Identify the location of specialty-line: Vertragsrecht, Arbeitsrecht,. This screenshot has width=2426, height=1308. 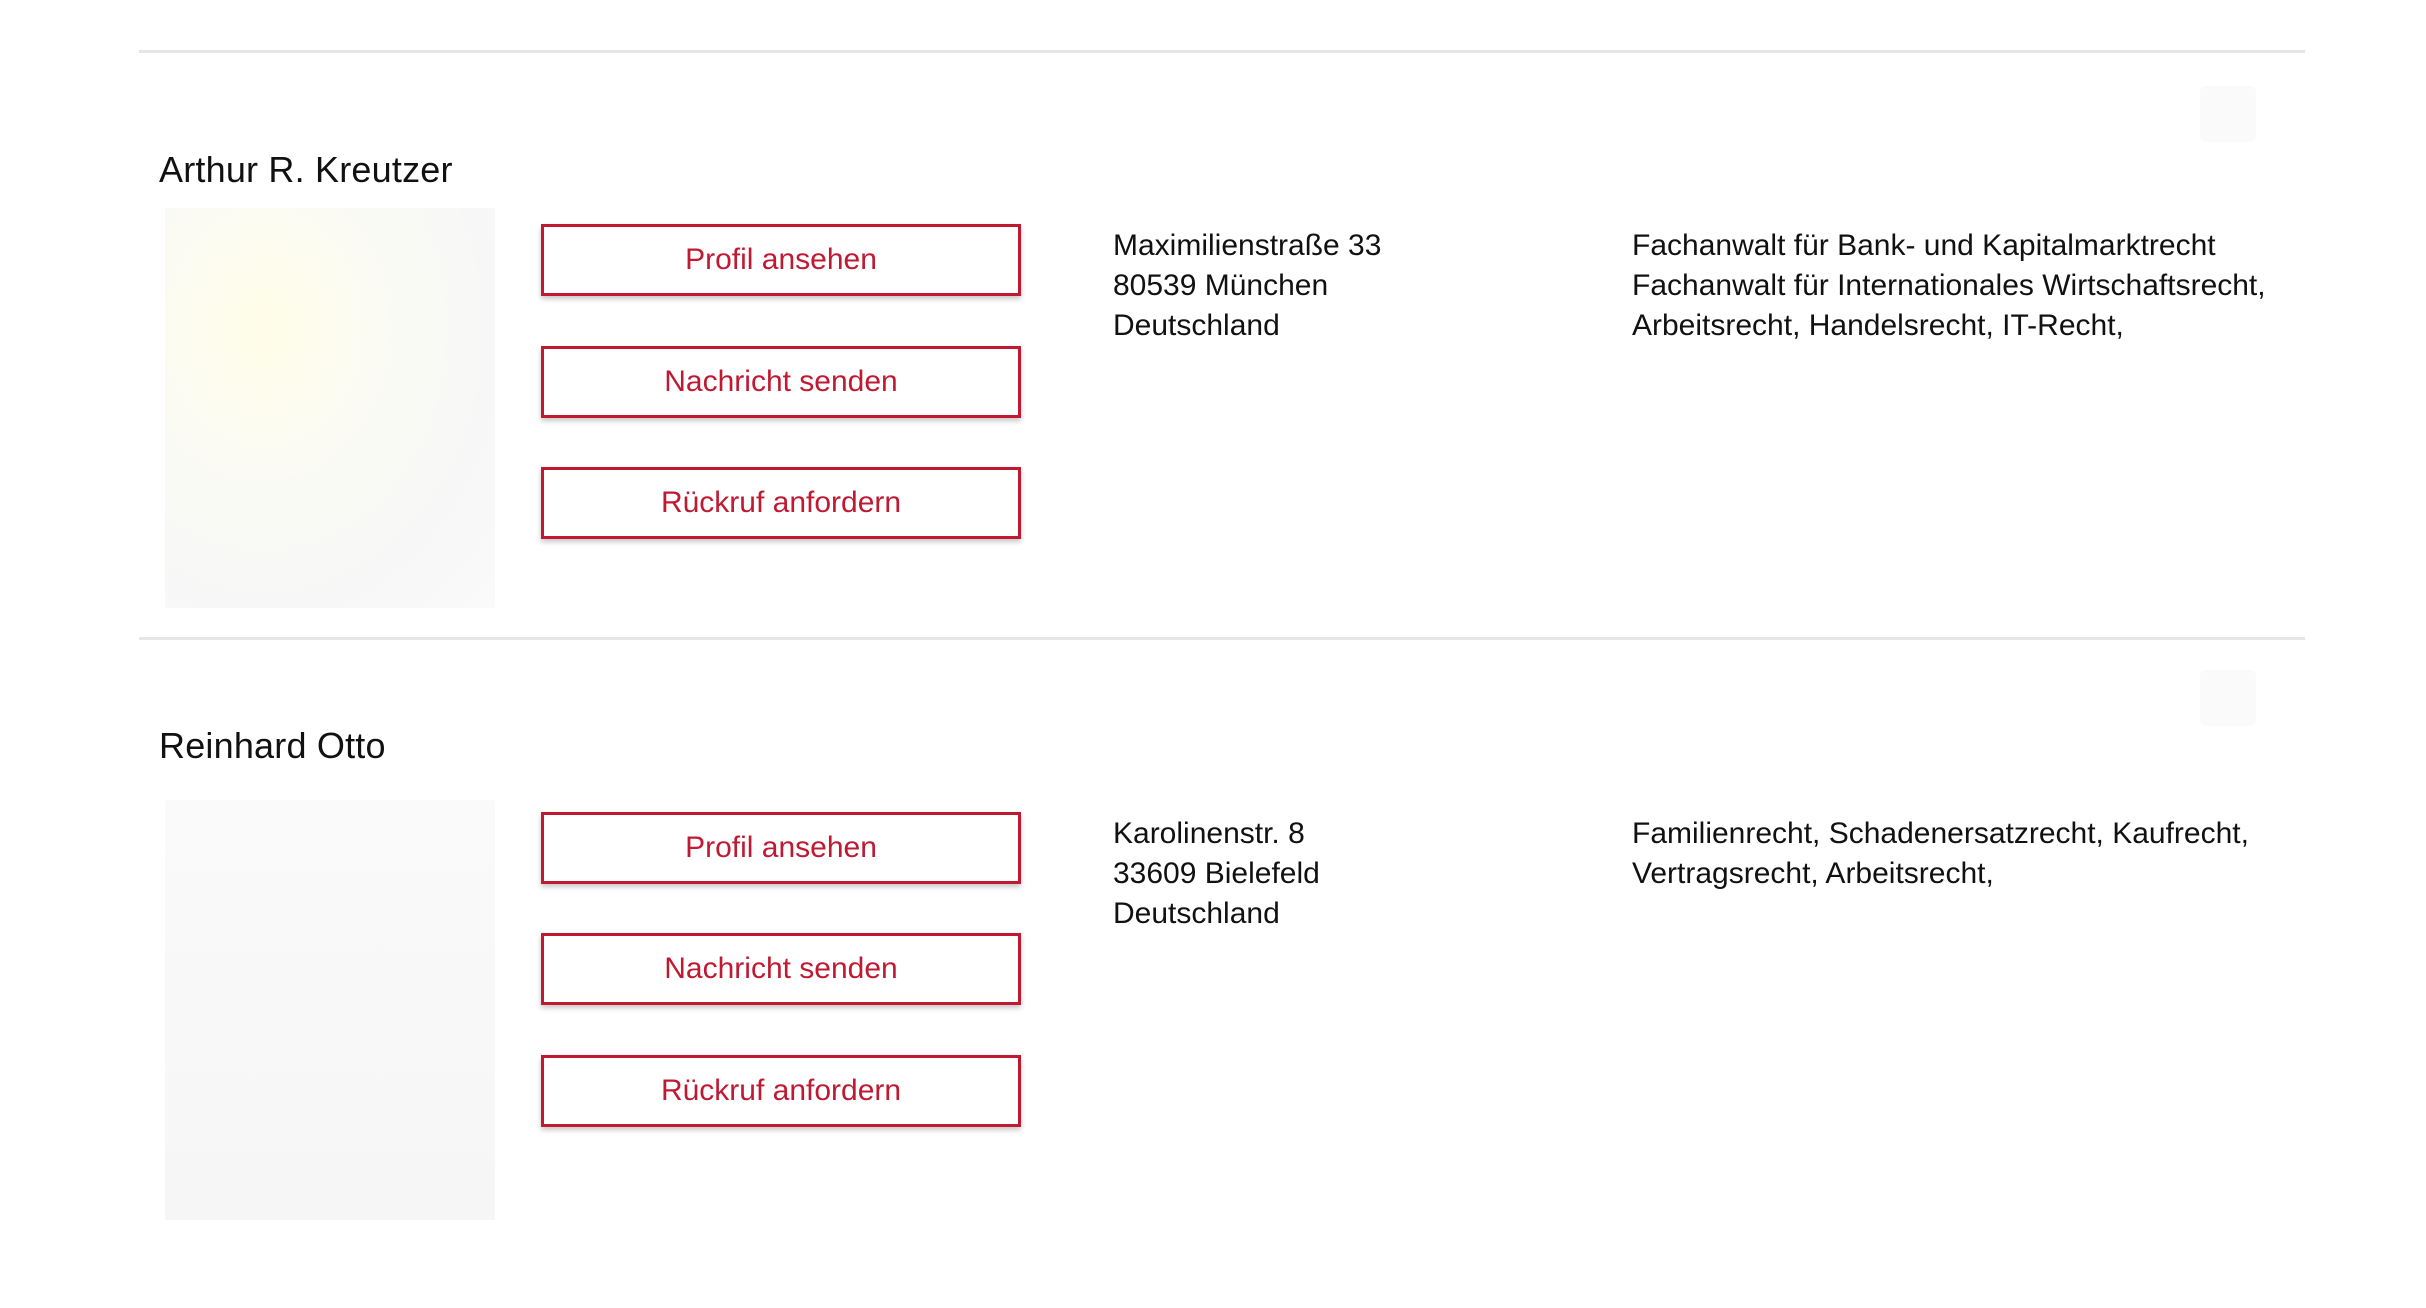
(1813, 873).